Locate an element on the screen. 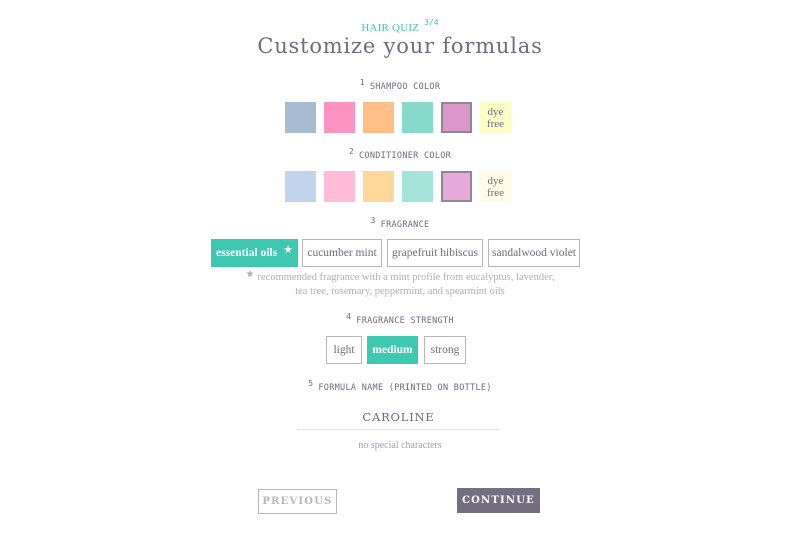 The image size is (800, 533). conditioner-swatch-dye-free: dye free is located at coordinates (495, 186).